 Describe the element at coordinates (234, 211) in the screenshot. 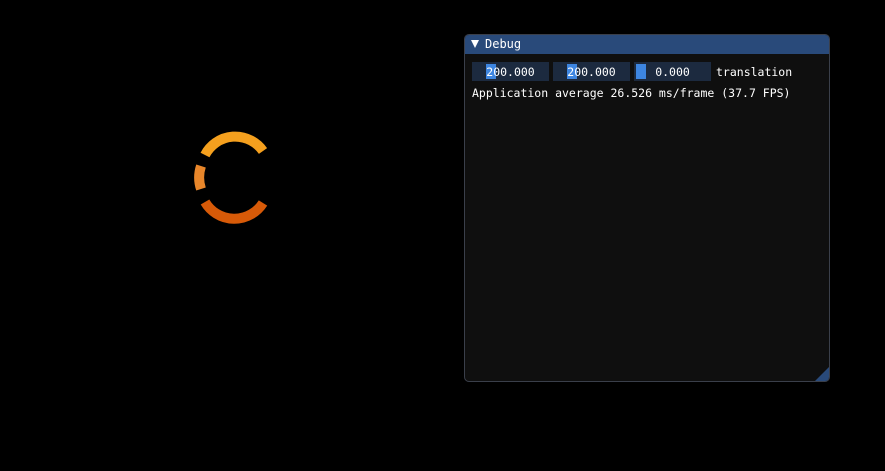

I see `ring-arc-bottom` at that location.